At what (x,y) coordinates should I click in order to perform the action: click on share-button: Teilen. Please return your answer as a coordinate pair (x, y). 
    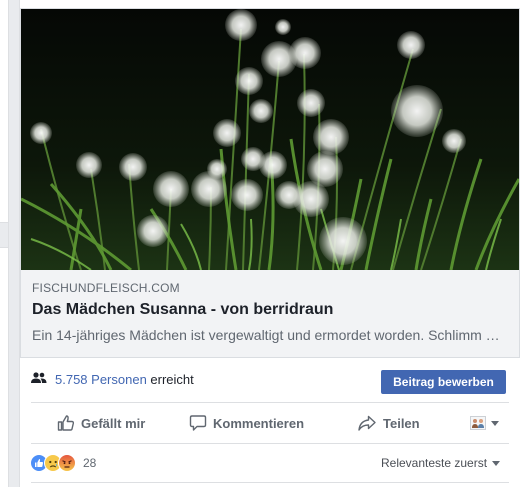
    Looking at the image, I should click on (388, 423).